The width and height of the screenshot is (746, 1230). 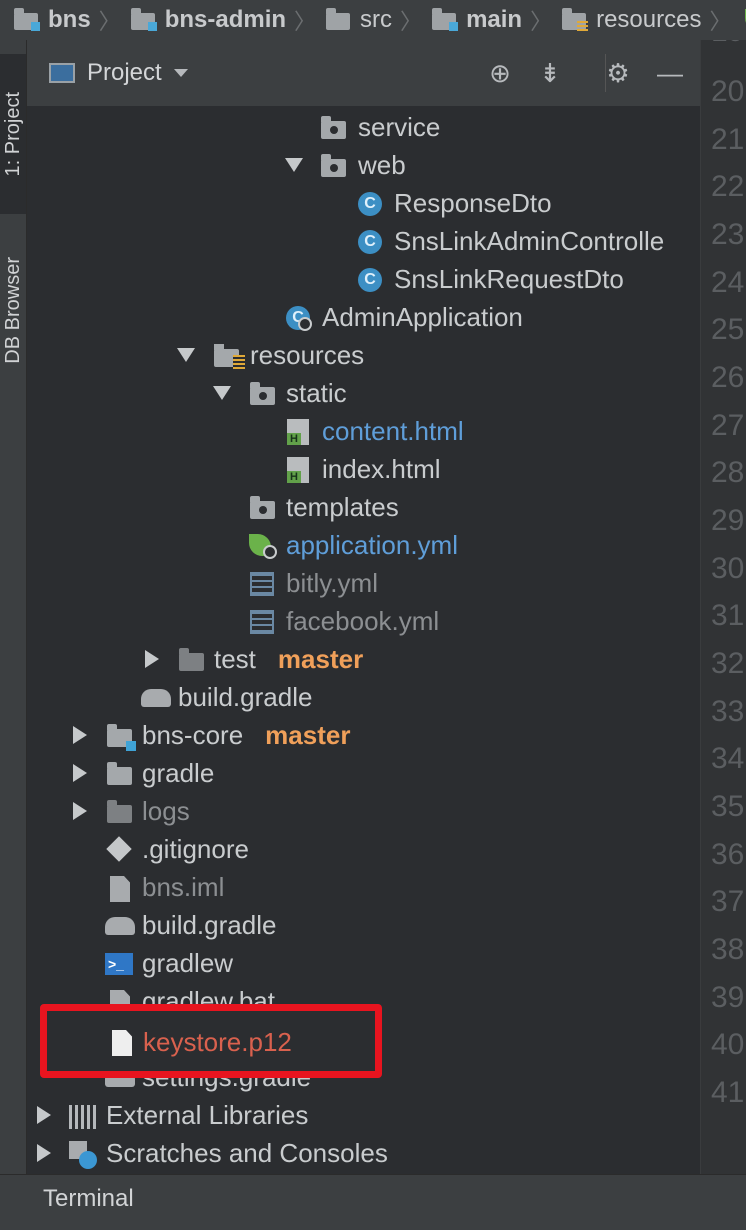 I want to click on collapse-all-icon: ⇟, so click(x=550, y=73).